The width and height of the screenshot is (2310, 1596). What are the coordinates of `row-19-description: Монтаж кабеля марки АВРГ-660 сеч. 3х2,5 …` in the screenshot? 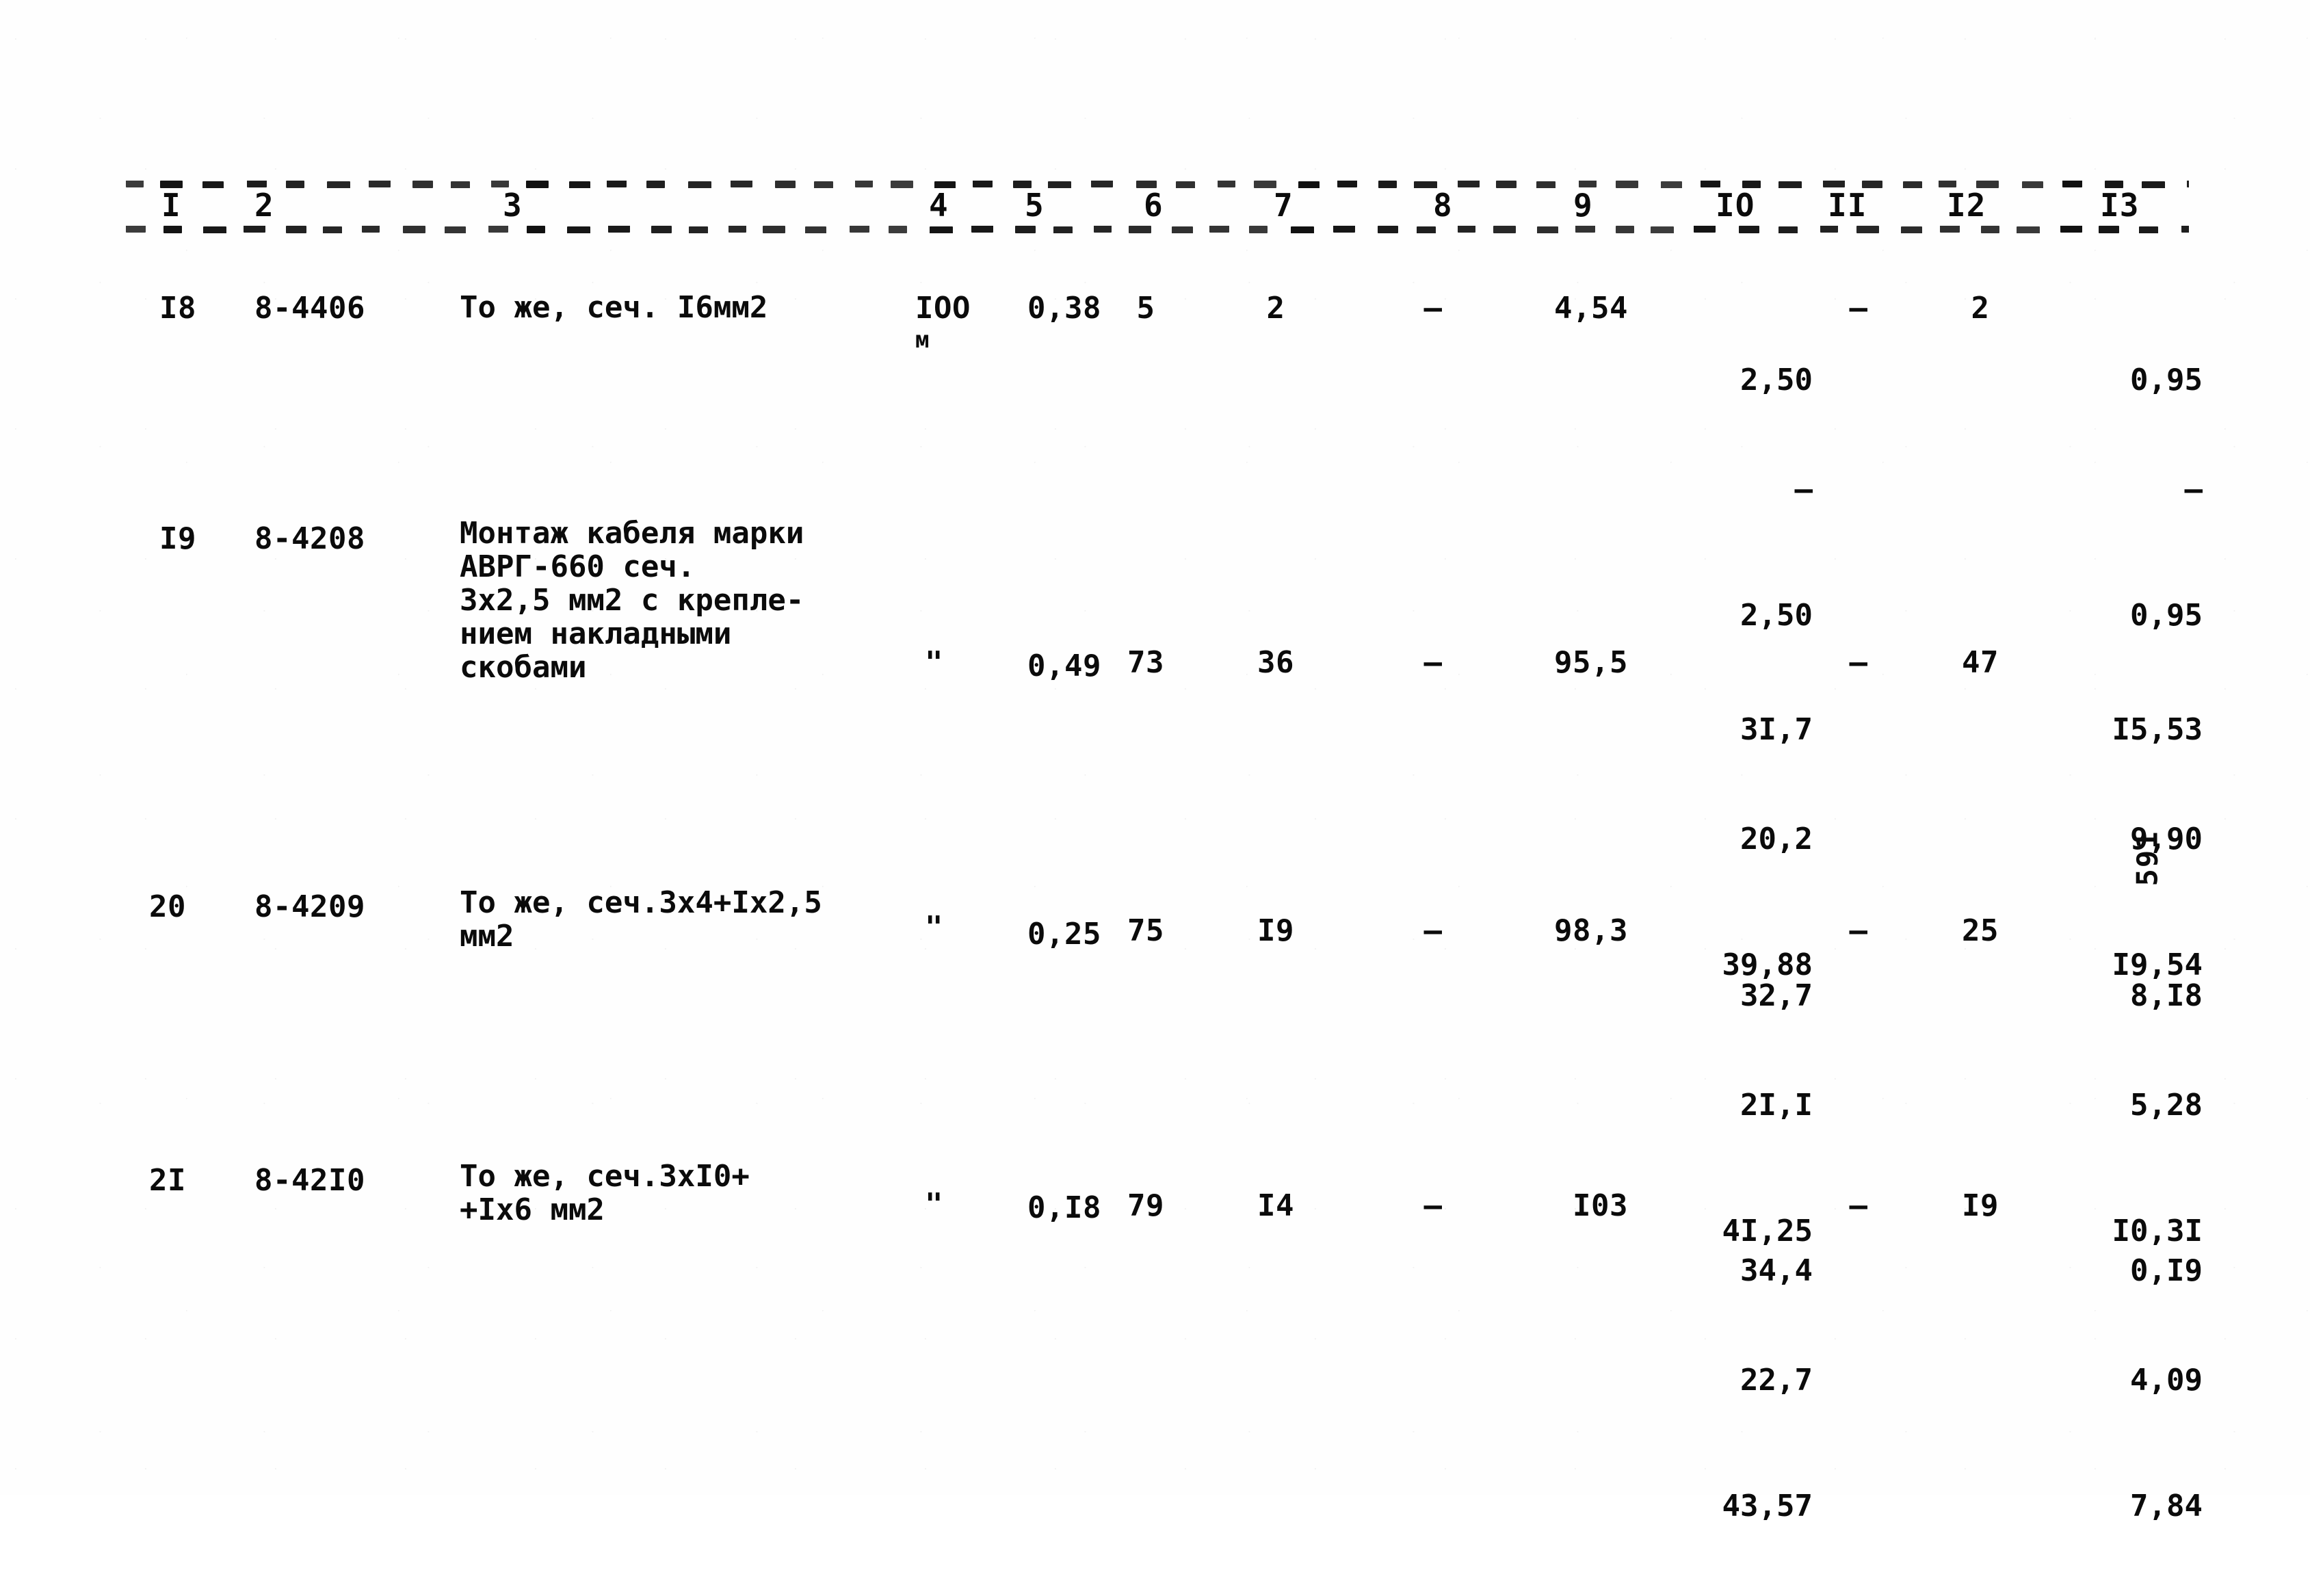 It's located at (632, 600).